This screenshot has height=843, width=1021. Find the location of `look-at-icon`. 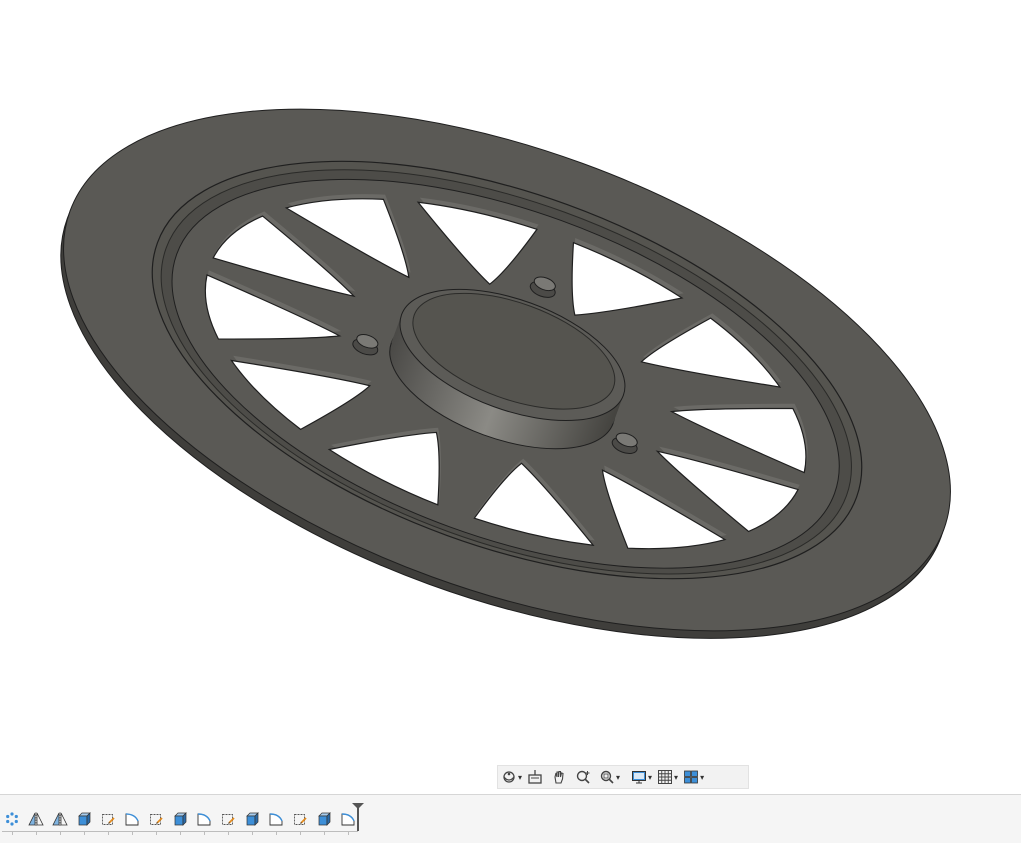

look-at-icon is located at coordinates (535, 777).